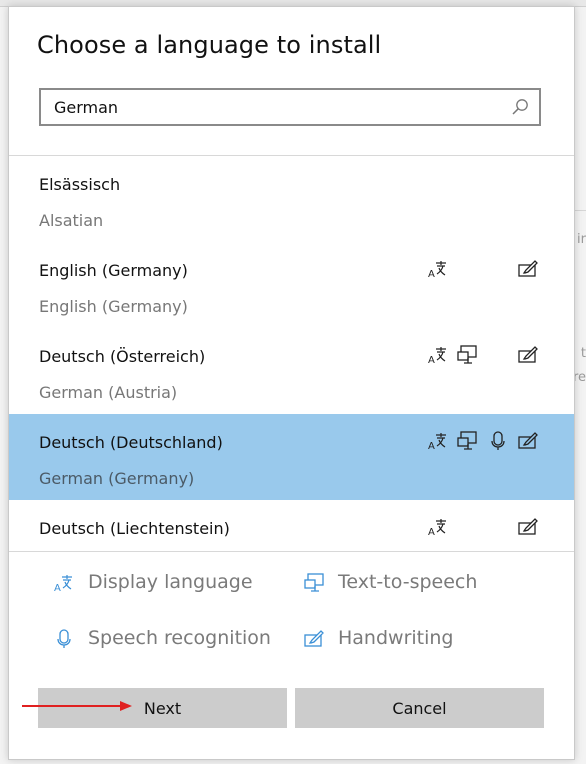 This screenshot has width=586, height=764. Describe the element at coordinates (77, 706) in the screenshot. I see `red-arrow-annotation` at that location.